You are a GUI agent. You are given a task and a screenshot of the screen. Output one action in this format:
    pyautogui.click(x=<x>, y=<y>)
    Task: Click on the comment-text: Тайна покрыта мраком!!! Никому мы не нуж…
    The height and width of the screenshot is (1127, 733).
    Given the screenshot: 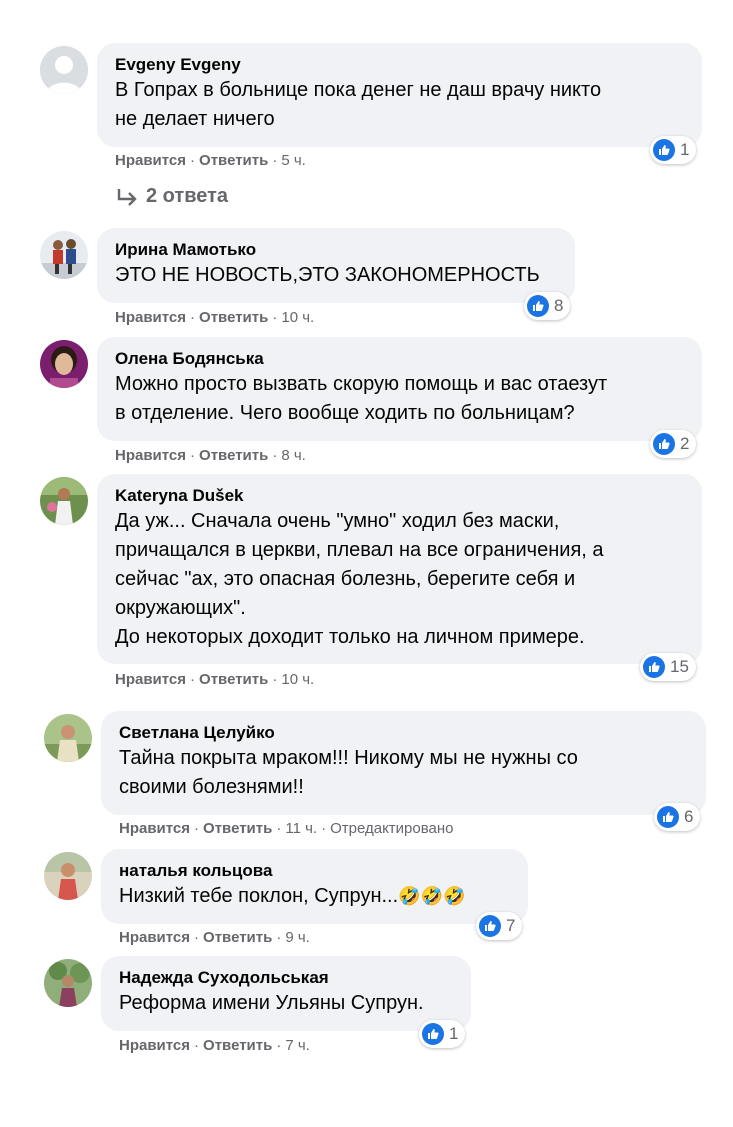 What is the action you would take?
    pyautogui.click(x=348, y=772)
    